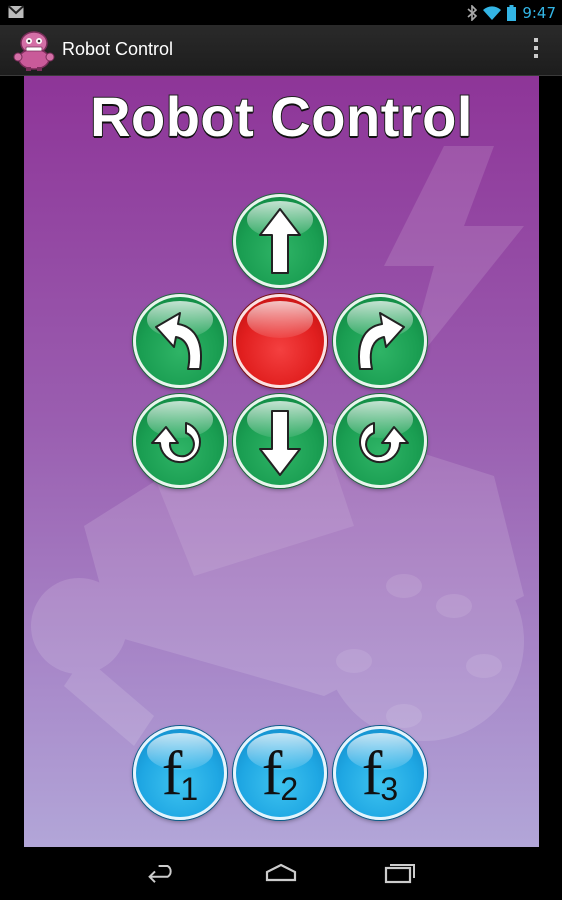 The width and height of the screenshot is (562, 900). I want to click on battery-icon, so click(512, 12).